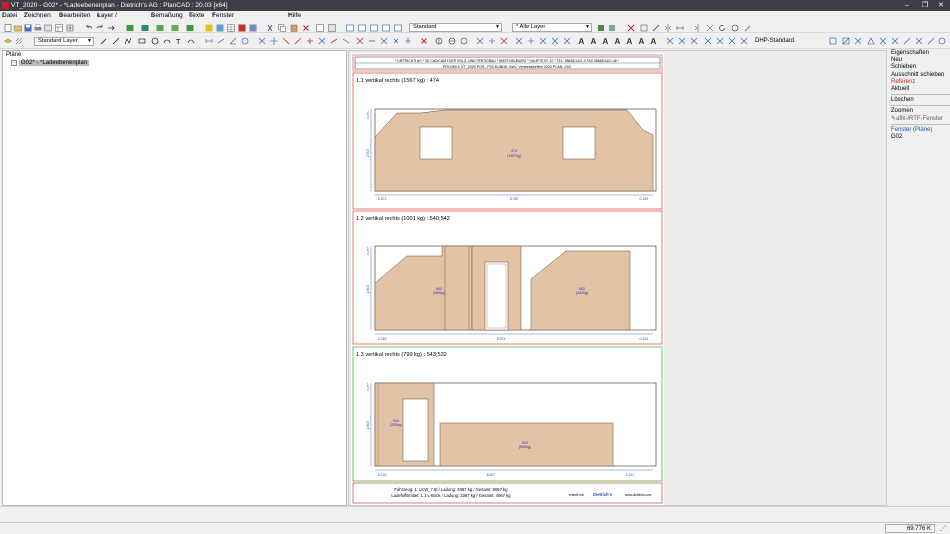 This screenshot has width=950, height=534. Describe the element at coordinates (543, 41) in the screenshot. I see `cross-snap6-icon` at that location.